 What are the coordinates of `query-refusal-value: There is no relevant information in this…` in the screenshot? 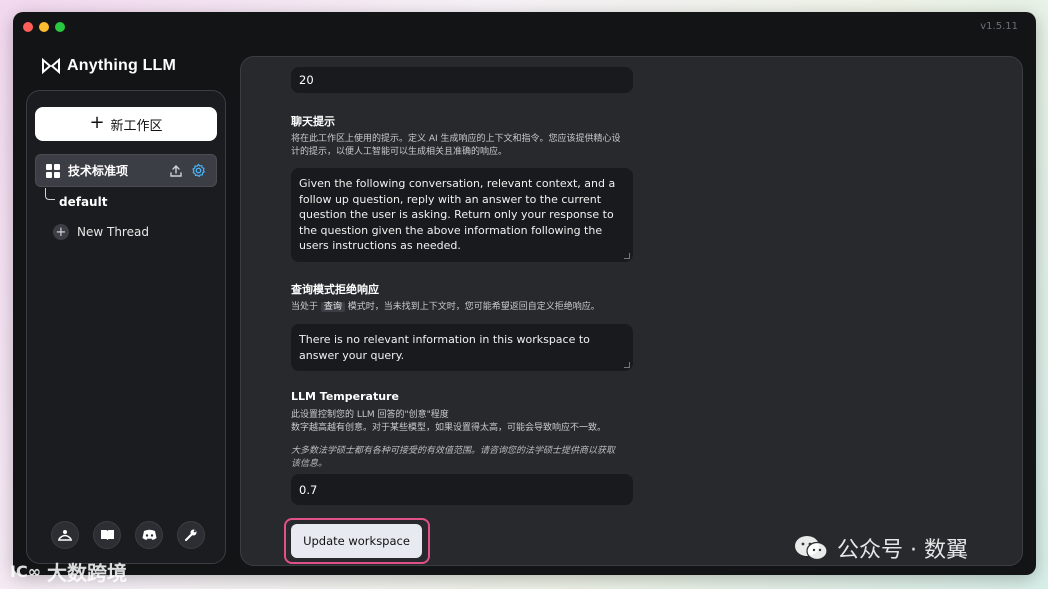 It's located at (444, 347).